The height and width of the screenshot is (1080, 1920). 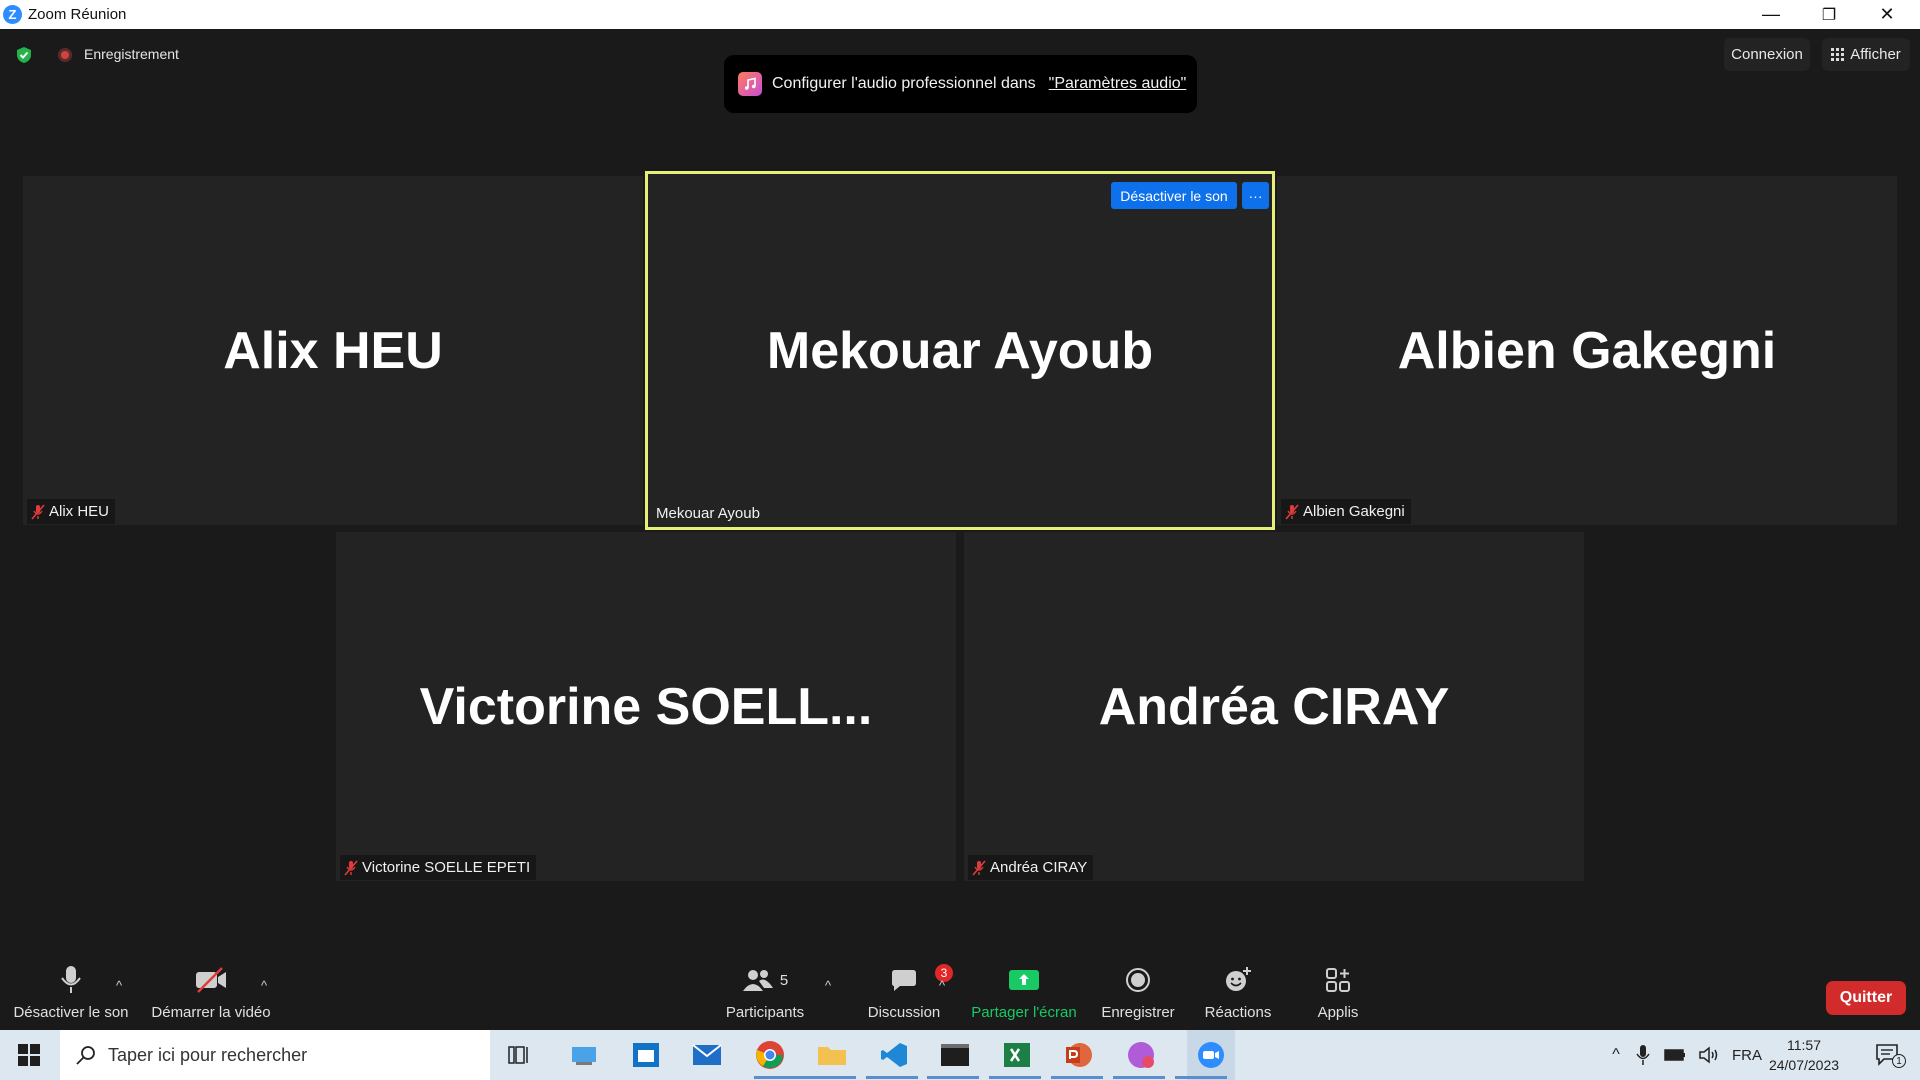 What do you see at coordinates (1274, 706) in the screenshot?
I see `participant-tile: Andréa CIRAY Andréa CIRAY` at bounding box center [1274, 706].